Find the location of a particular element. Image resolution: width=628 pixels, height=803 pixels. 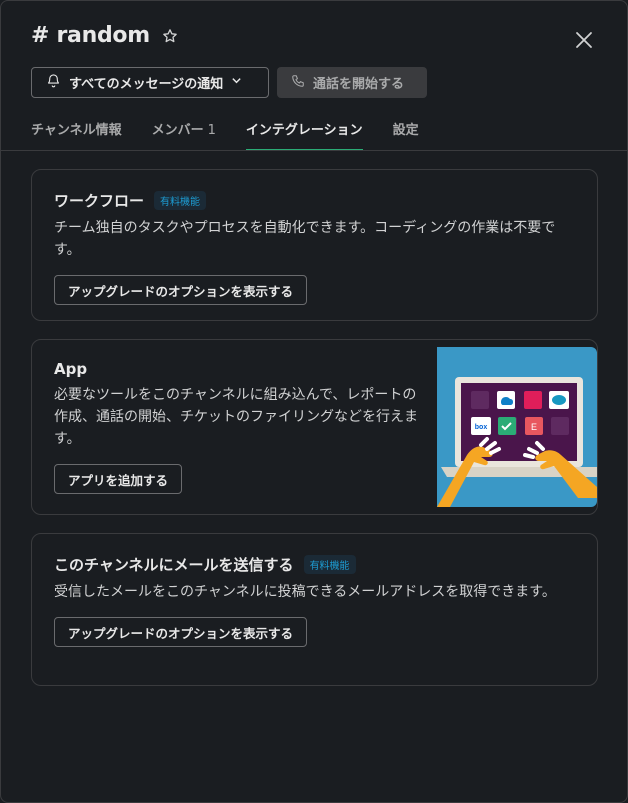

start-call-label: 通話を開始する is located at coordinates (359, 84).